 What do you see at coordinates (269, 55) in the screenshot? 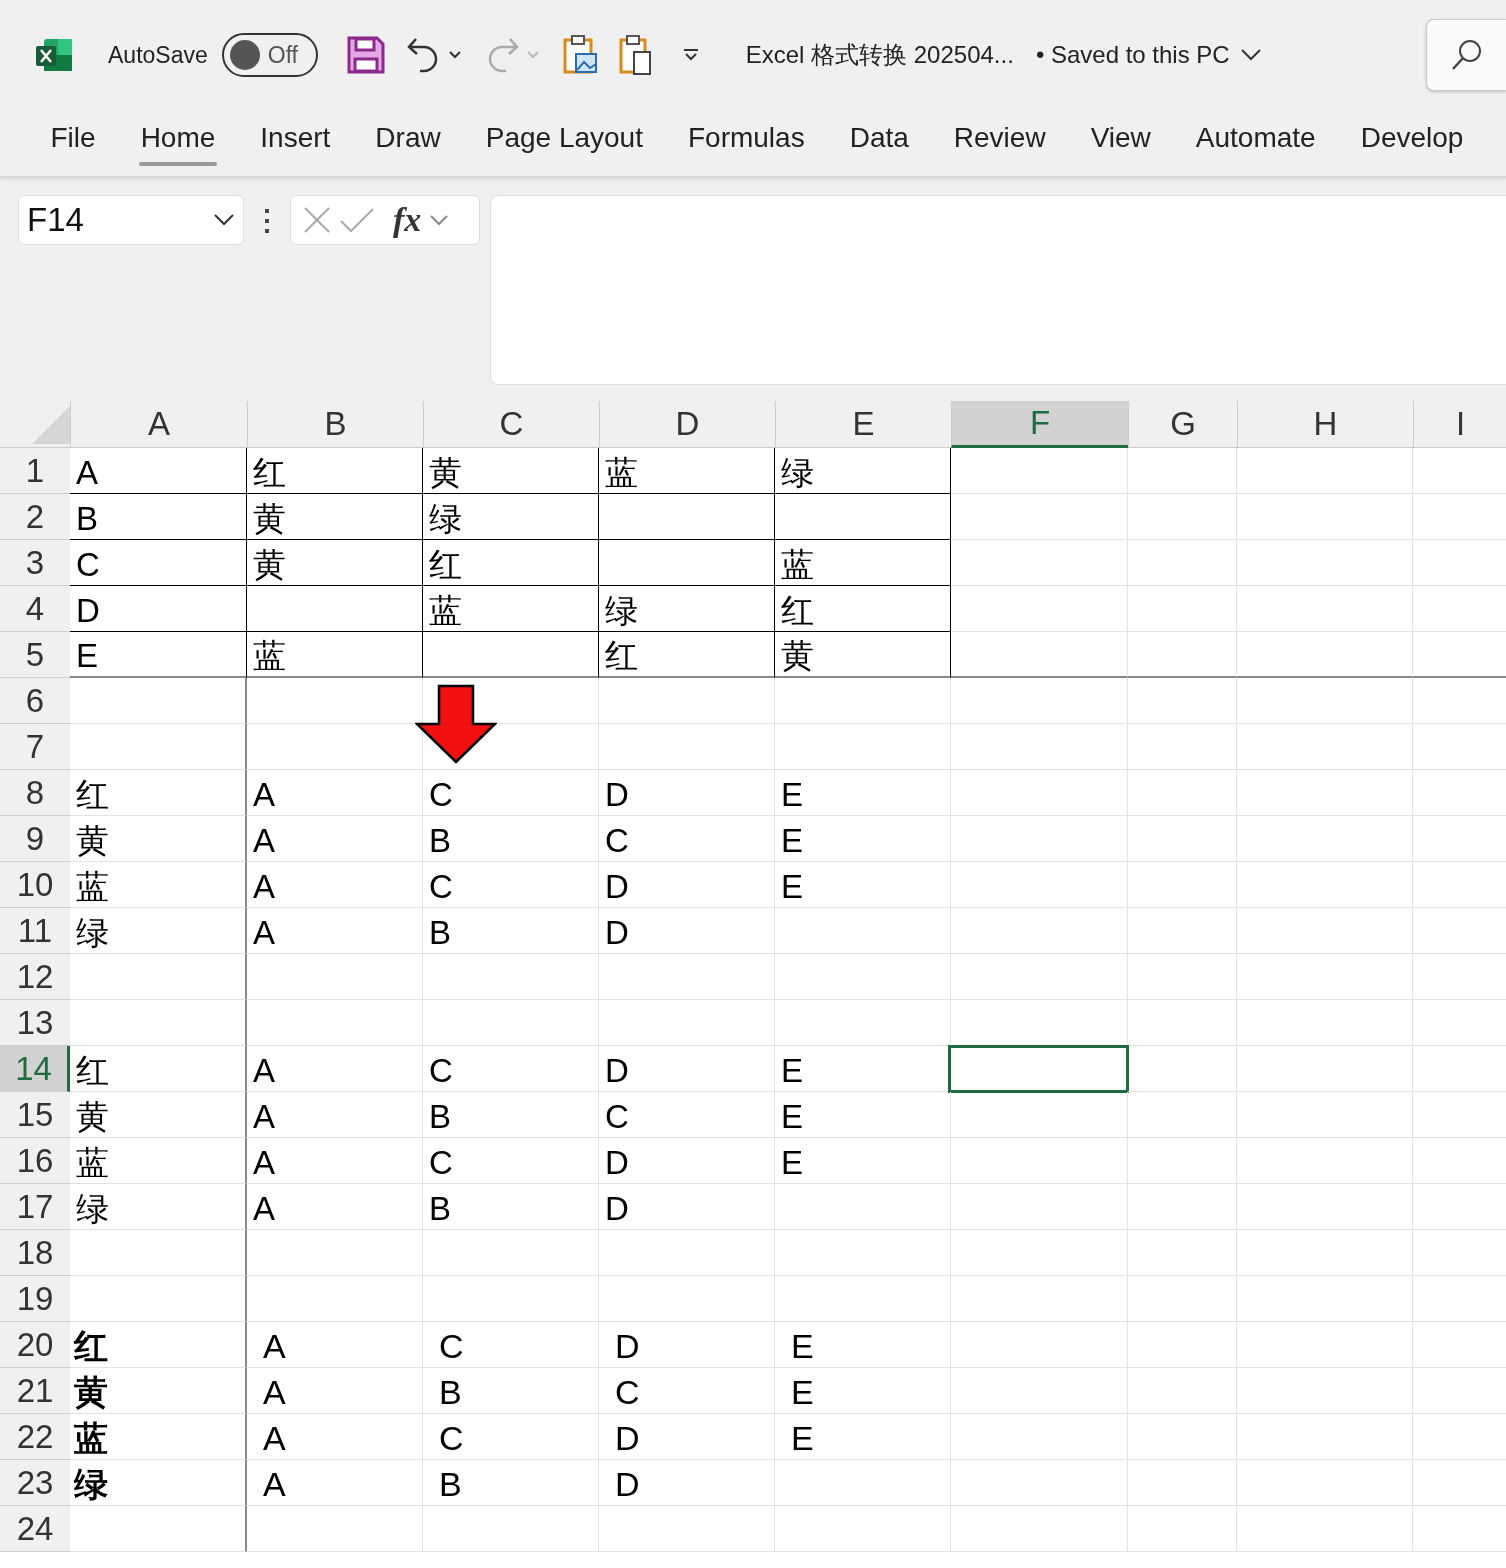
I see `autosave-toggle: Off` at bounding box center [269, 55].